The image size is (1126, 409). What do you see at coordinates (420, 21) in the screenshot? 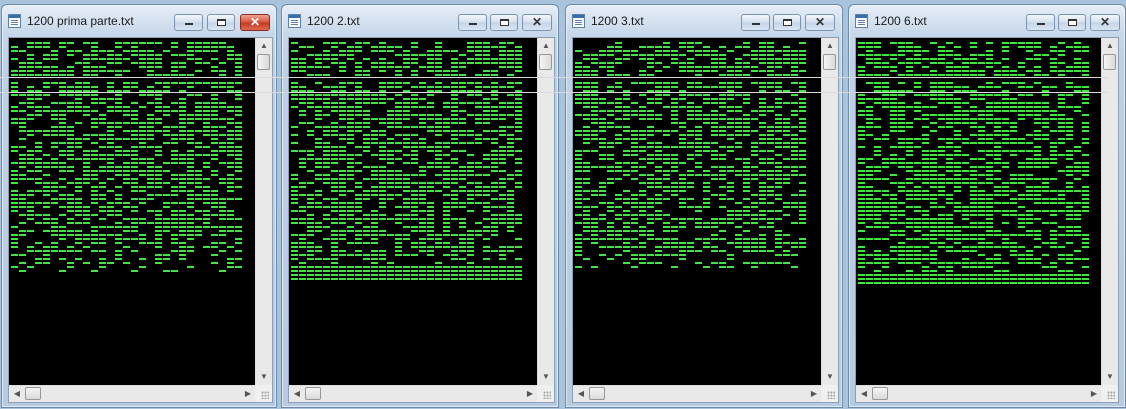
I see `title-bar: 1200 2.txt ✕` at bounding box center [420, 21].